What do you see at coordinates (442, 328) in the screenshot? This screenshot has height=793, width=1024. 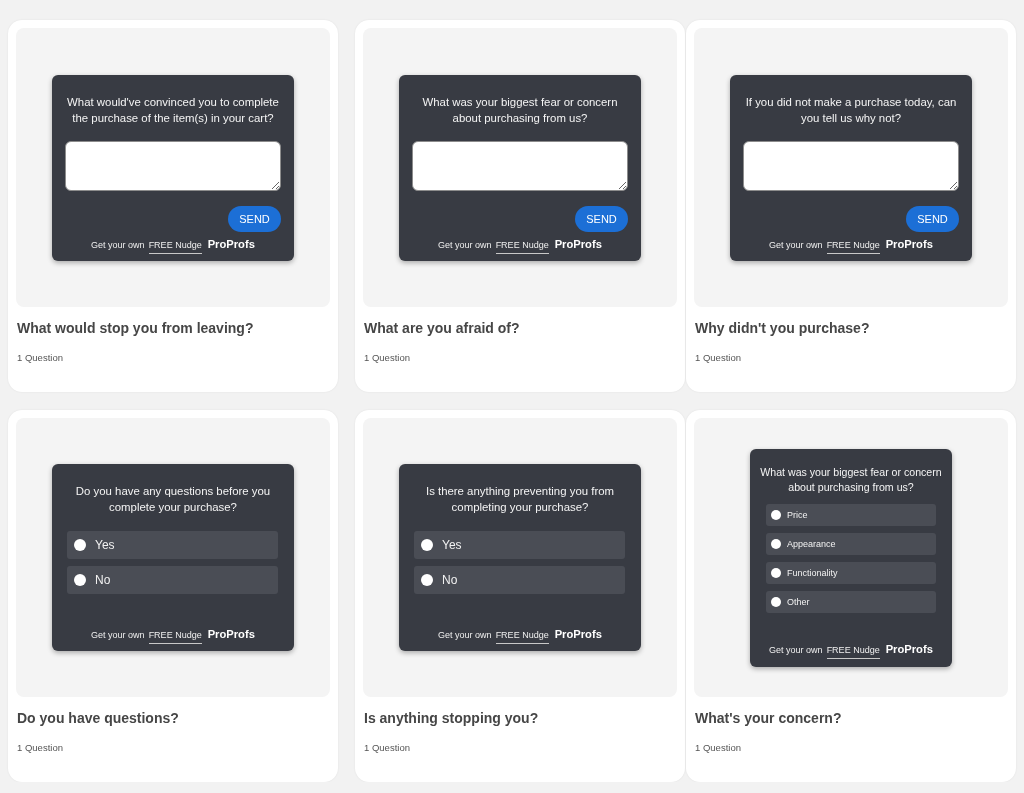 I see `card-title: What are you afraid of?` at bounding box center [442, 328].